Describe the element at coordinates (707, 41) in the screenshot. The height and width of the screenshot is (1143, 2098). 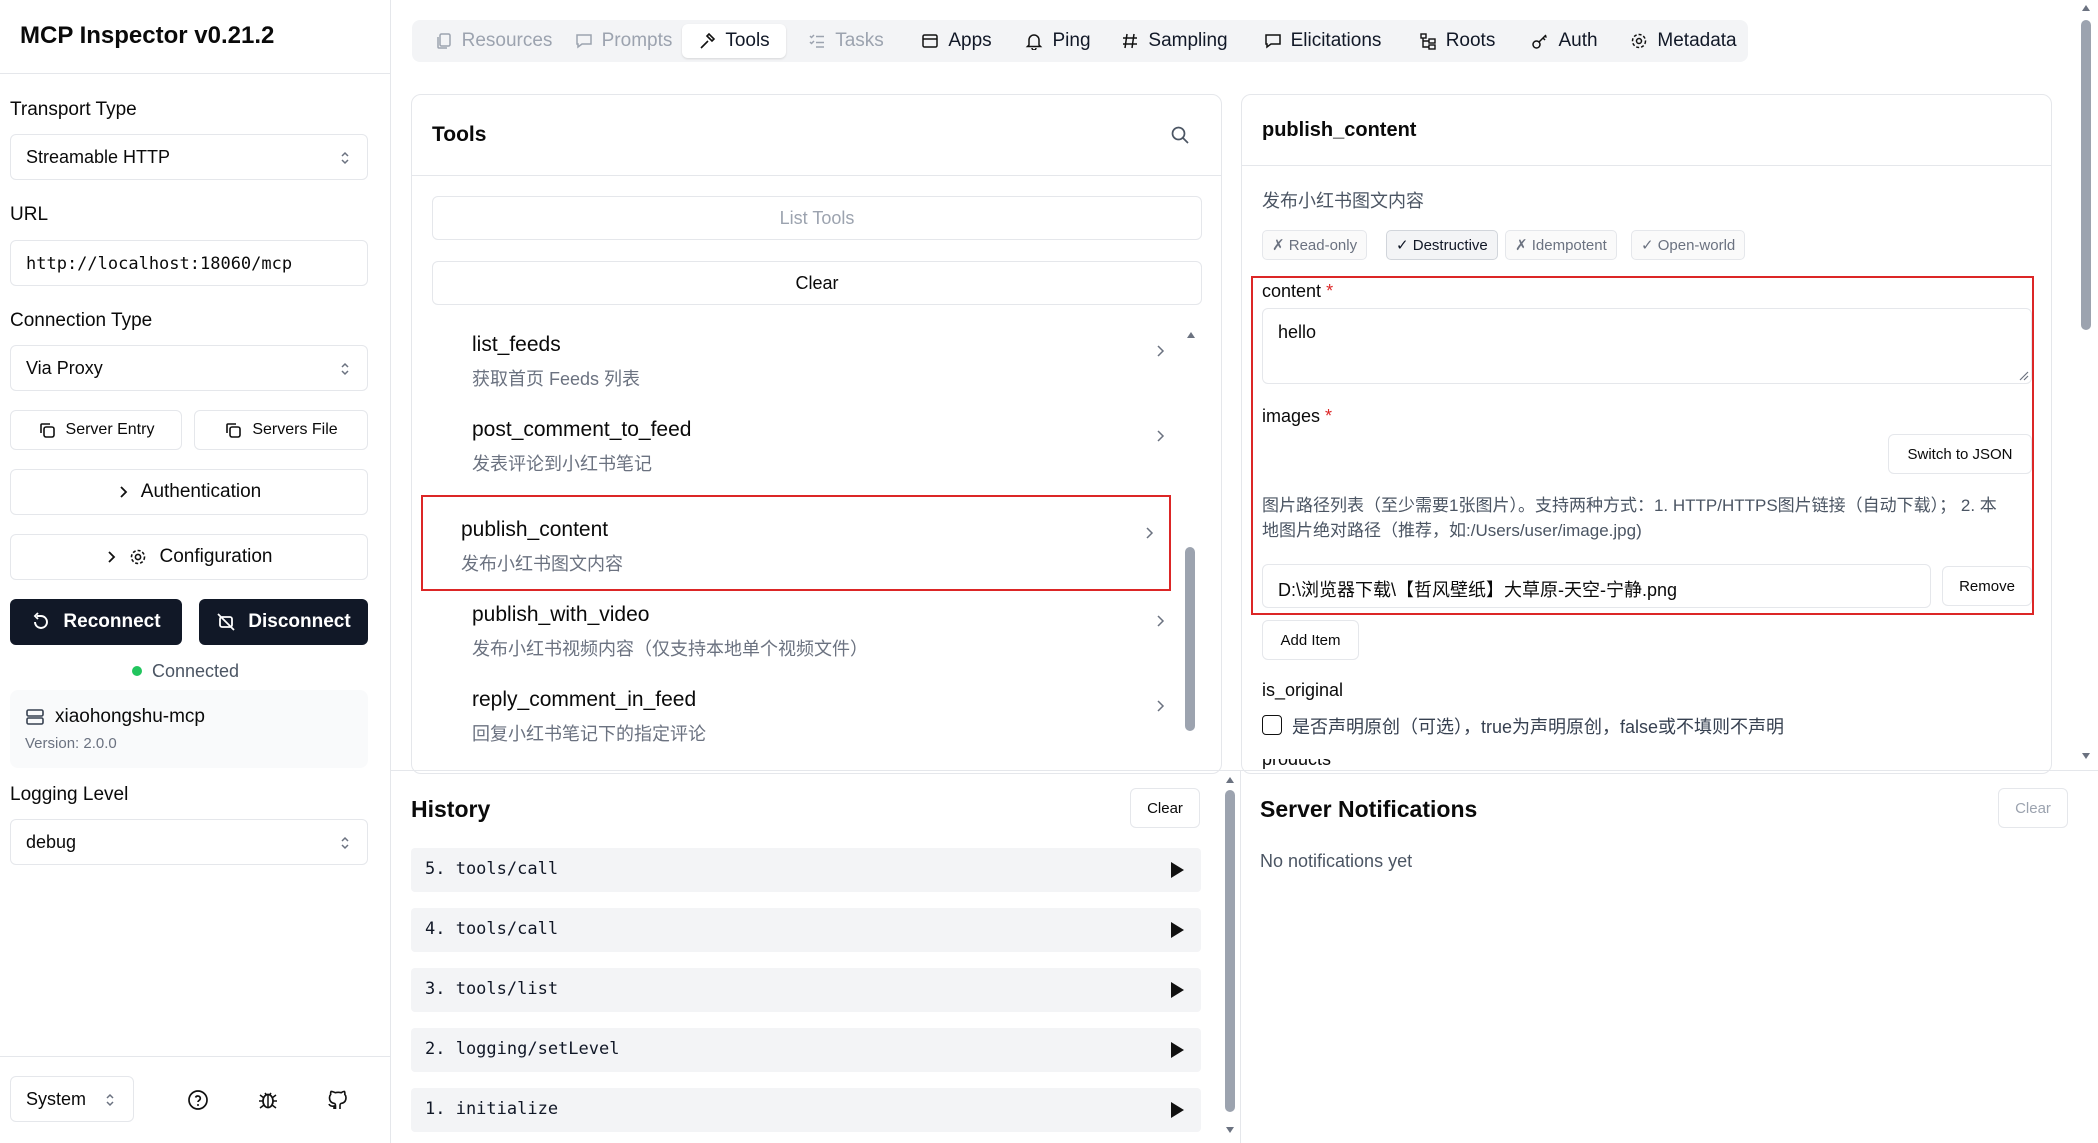
I see `hammer-icon` at that location.